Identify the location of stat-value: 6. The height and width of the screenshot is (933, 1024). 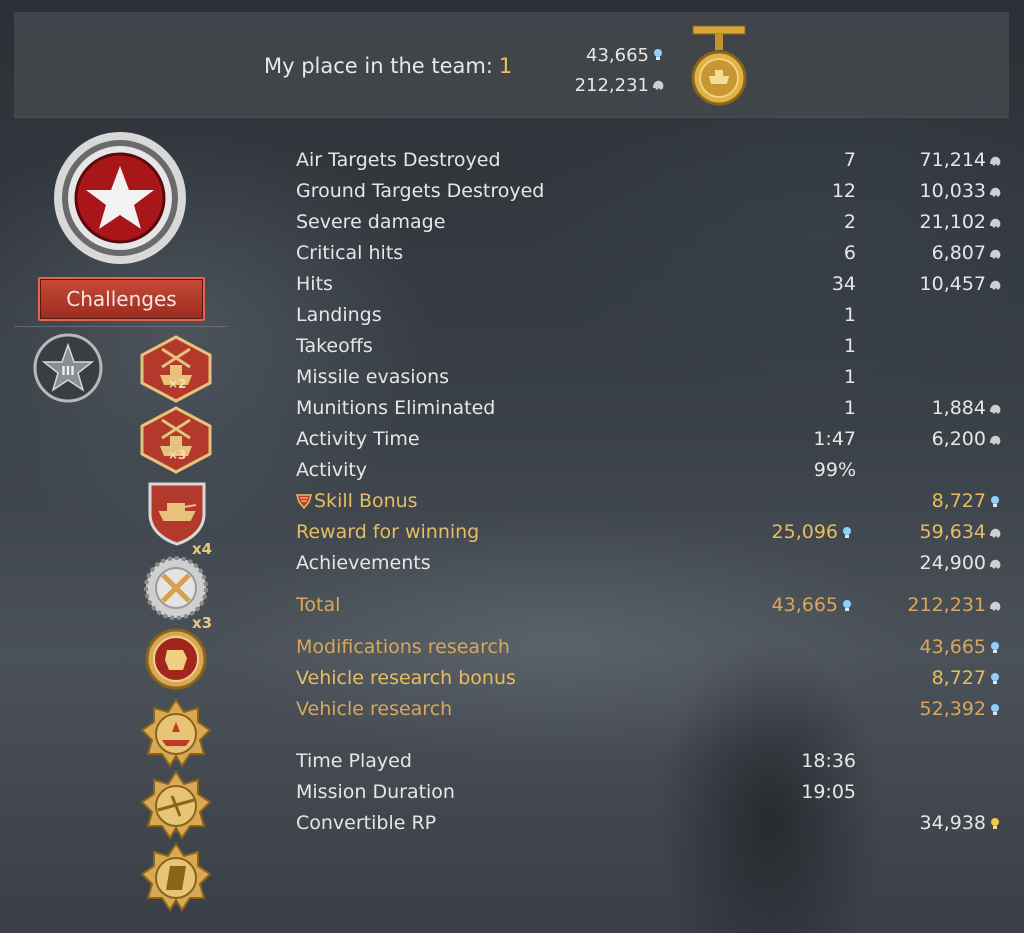
(849, 253).